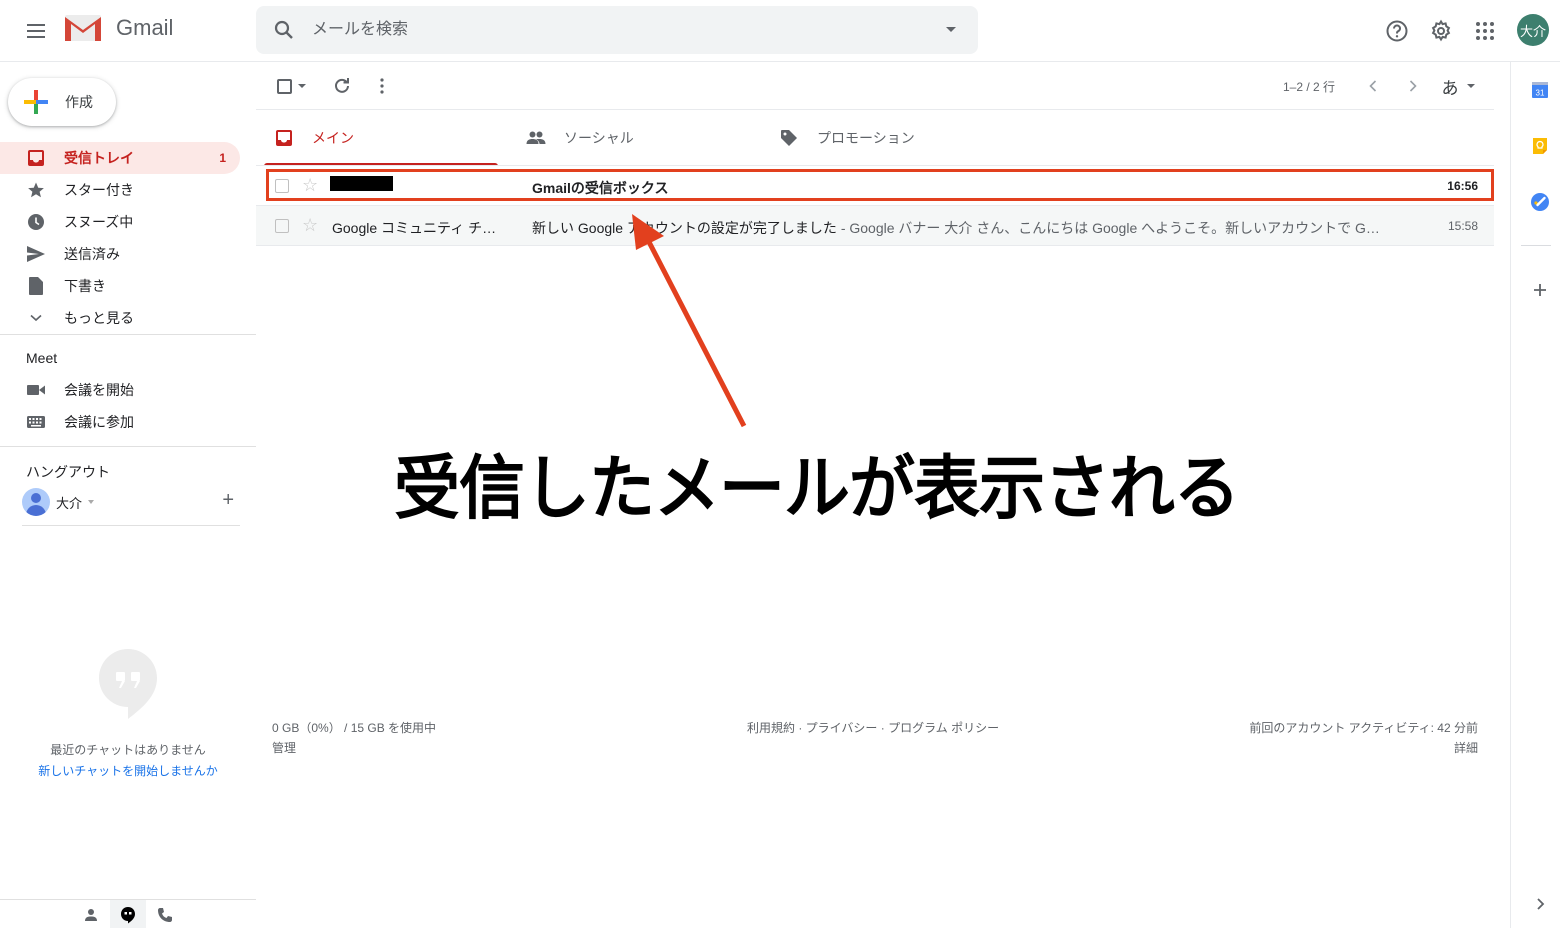 The image size is (1560, 928). I want to click on tab-promotions: プロモーション, so click(886, 138).